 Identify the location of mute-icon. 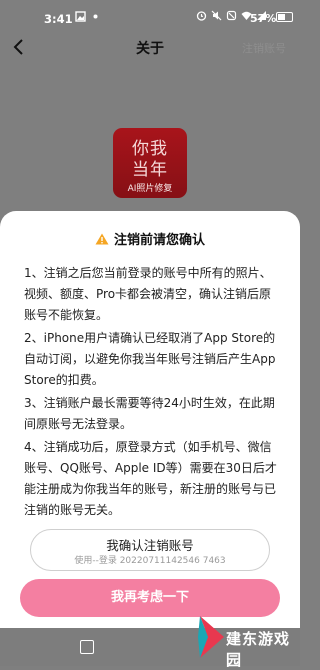
(216, 15).